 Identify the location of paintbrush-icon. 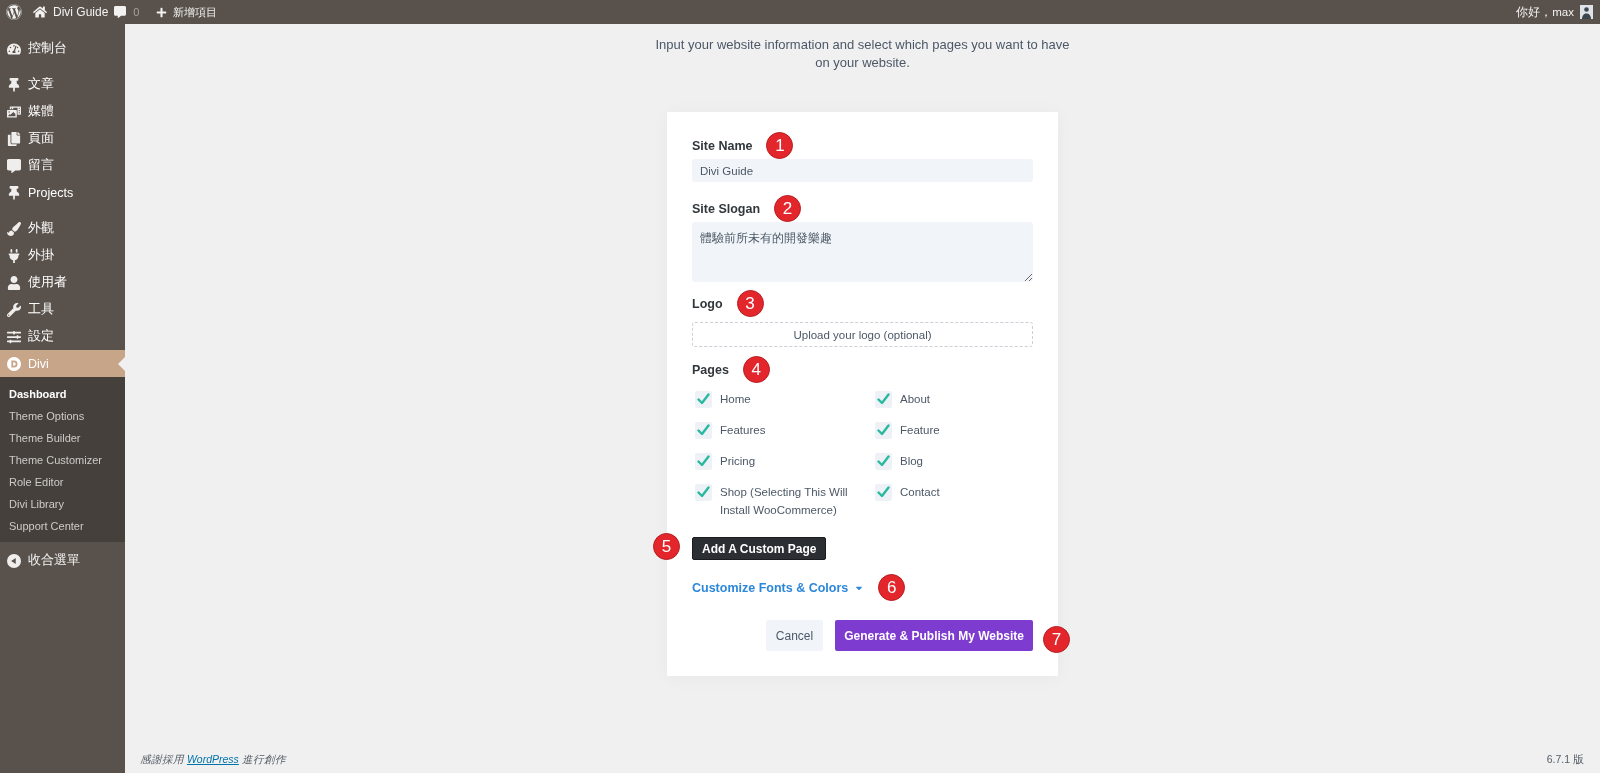
(14, 228).